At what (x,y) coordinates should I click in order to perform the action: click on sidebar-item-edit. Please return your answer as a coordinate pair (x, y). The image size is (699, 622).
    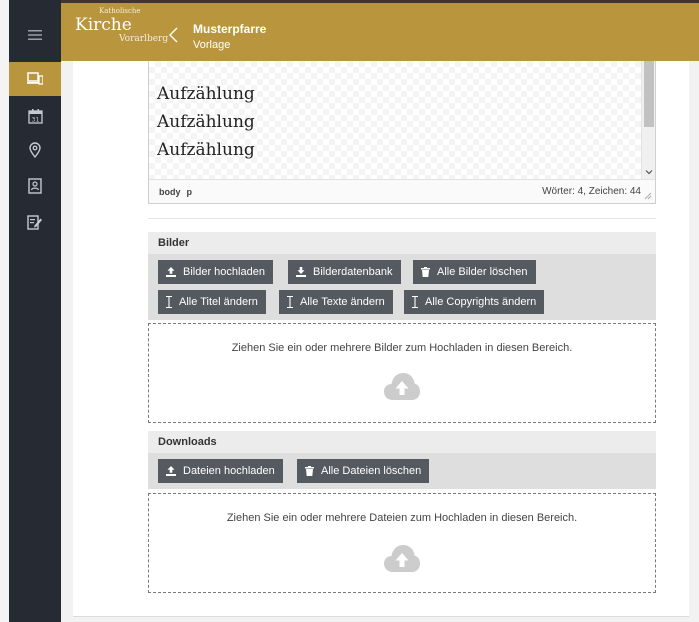
    Looking at the image, I should click on (35, 222).